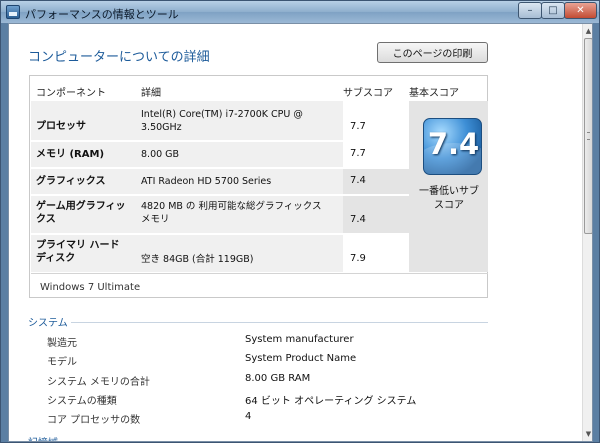 The width and height of the screenshot is (600, 443). Describe the element at coordinates (119, 57) in the screenshot. I see `page-title: コンピューターについての詳細` at that location.